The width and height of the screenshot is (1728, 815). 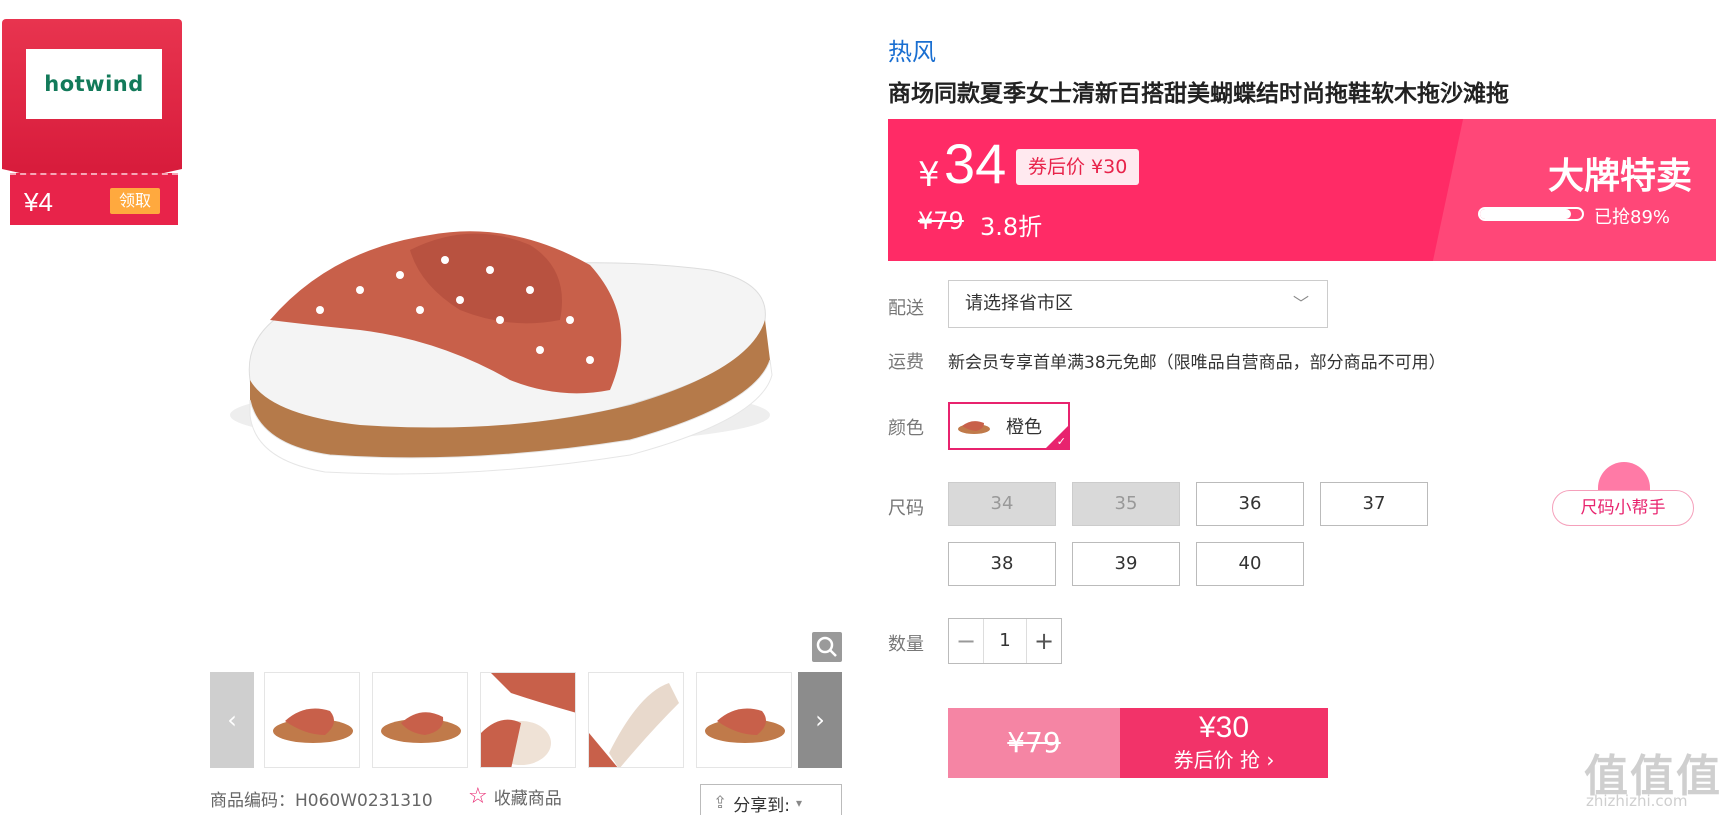 I want to click on brand-logo-text: hotwind, so click(x=94, y=84).